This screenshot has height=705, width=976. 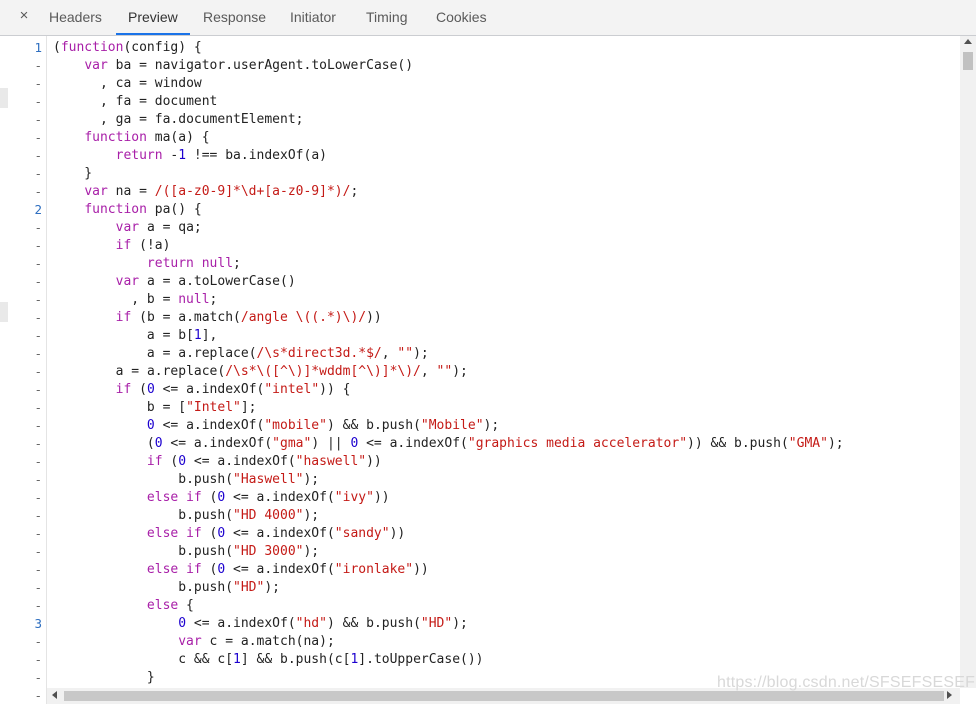 I want to click on scroll-right-arrow-icon, so click(x=949, y=695).